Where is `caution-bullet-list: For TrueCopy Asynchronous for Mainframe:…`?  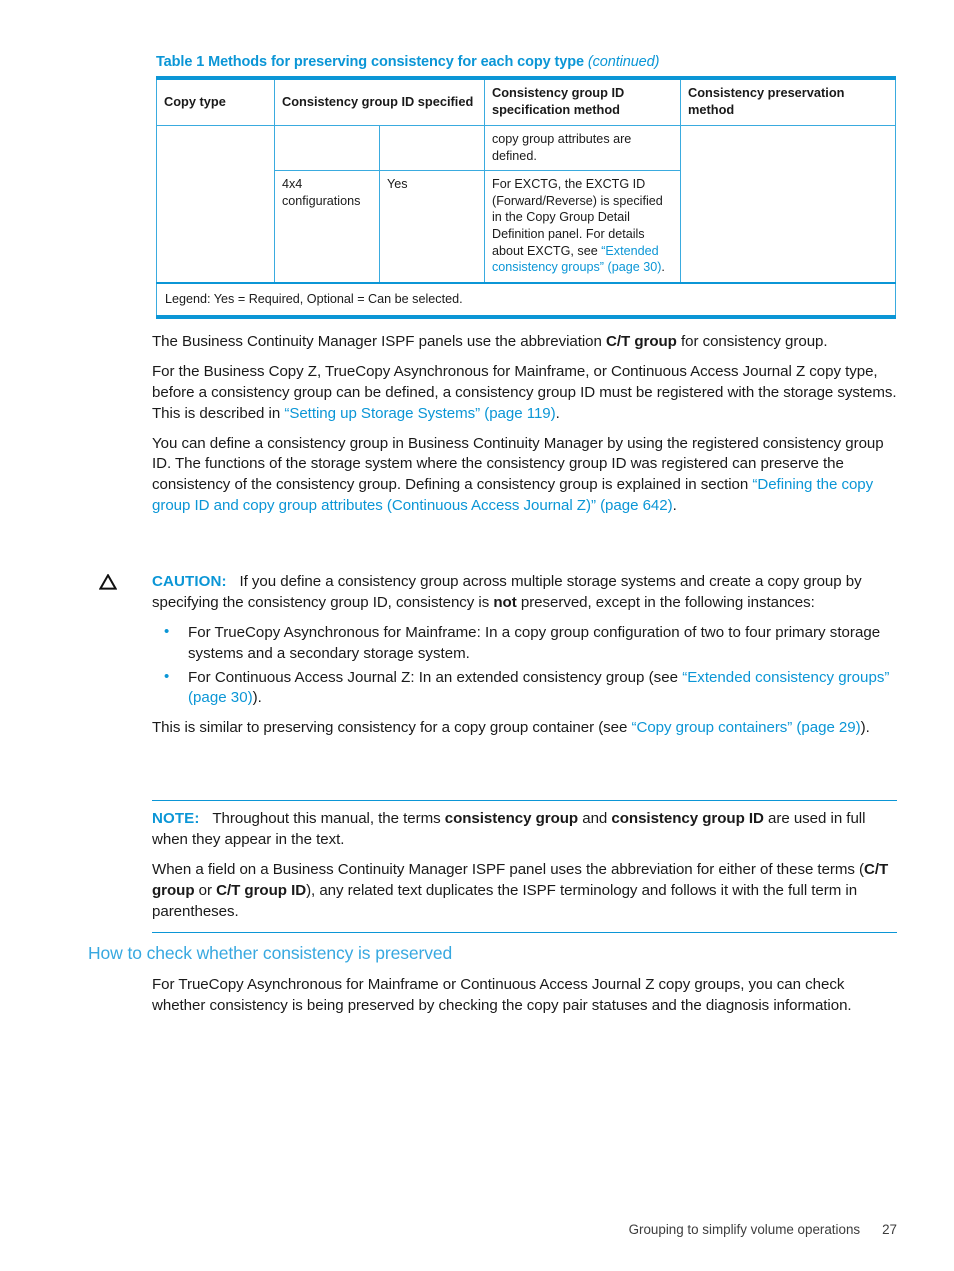
caution-bullet-list: For TrueCopy Asynchronous for Mainframe:… is located at coordinates (524, 666).